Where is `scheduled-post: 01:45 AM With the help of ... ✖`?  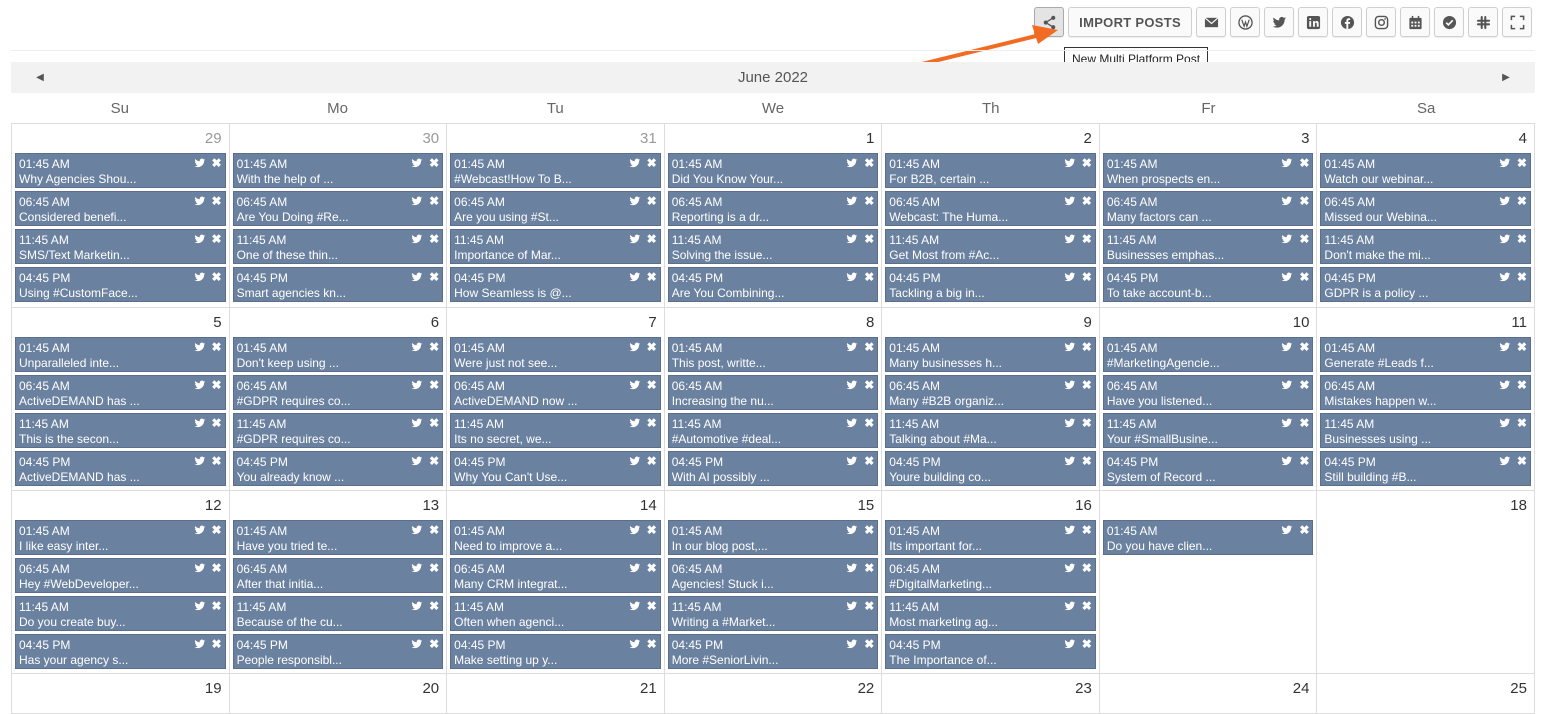
scheduled-post: 01:45 AM With the help of ... ✖ is located at coordinates (338, 170).